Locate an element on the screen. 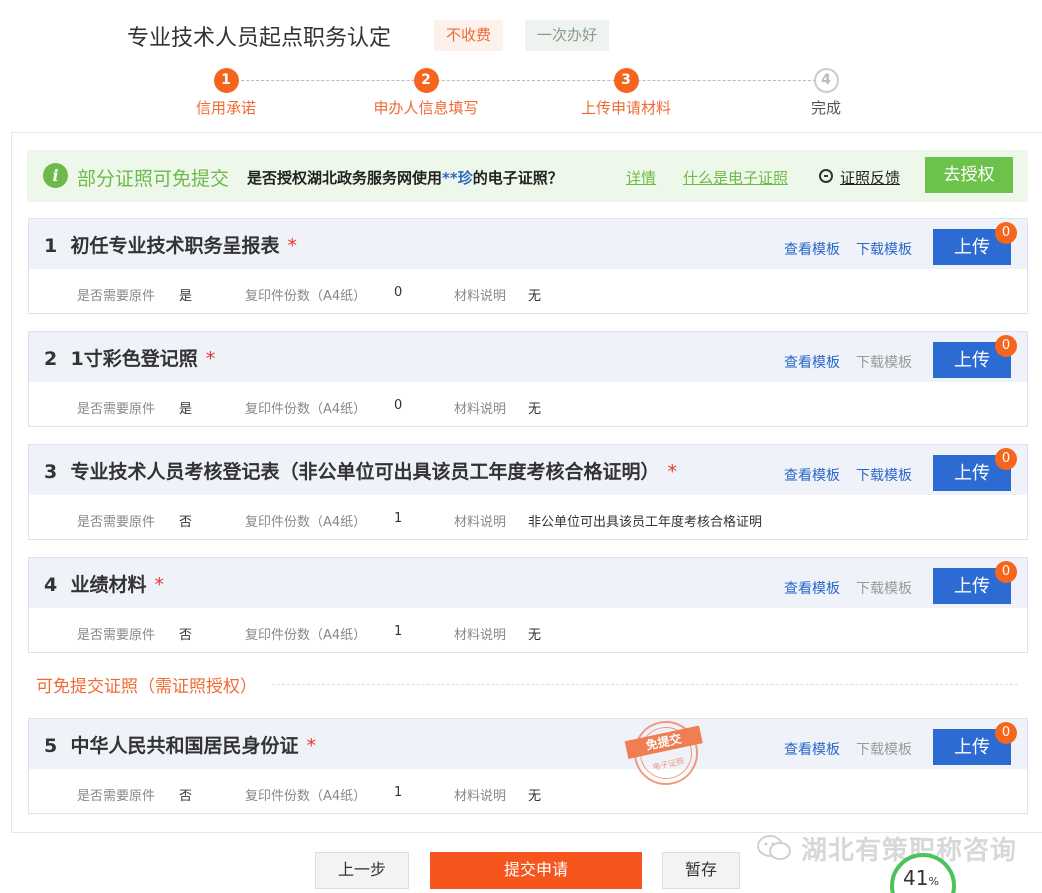 The width and height of the screenshot is (1042, 893). banner-title: 部分证照可免提交 is located at coordinates (153, 179).